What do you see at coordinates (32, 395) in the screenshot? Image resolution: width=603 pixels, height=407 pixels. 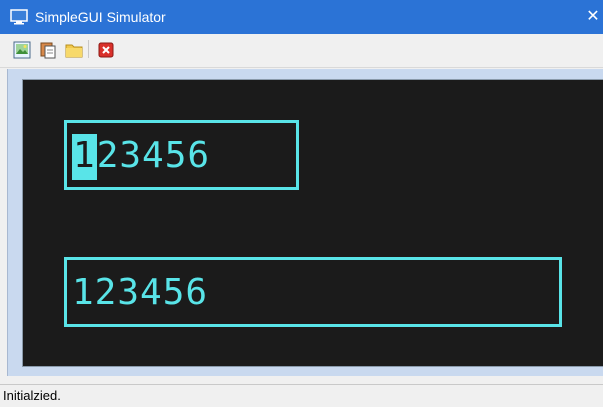 I see `status-text: Initialzied.` at bounding box center [32, 395].